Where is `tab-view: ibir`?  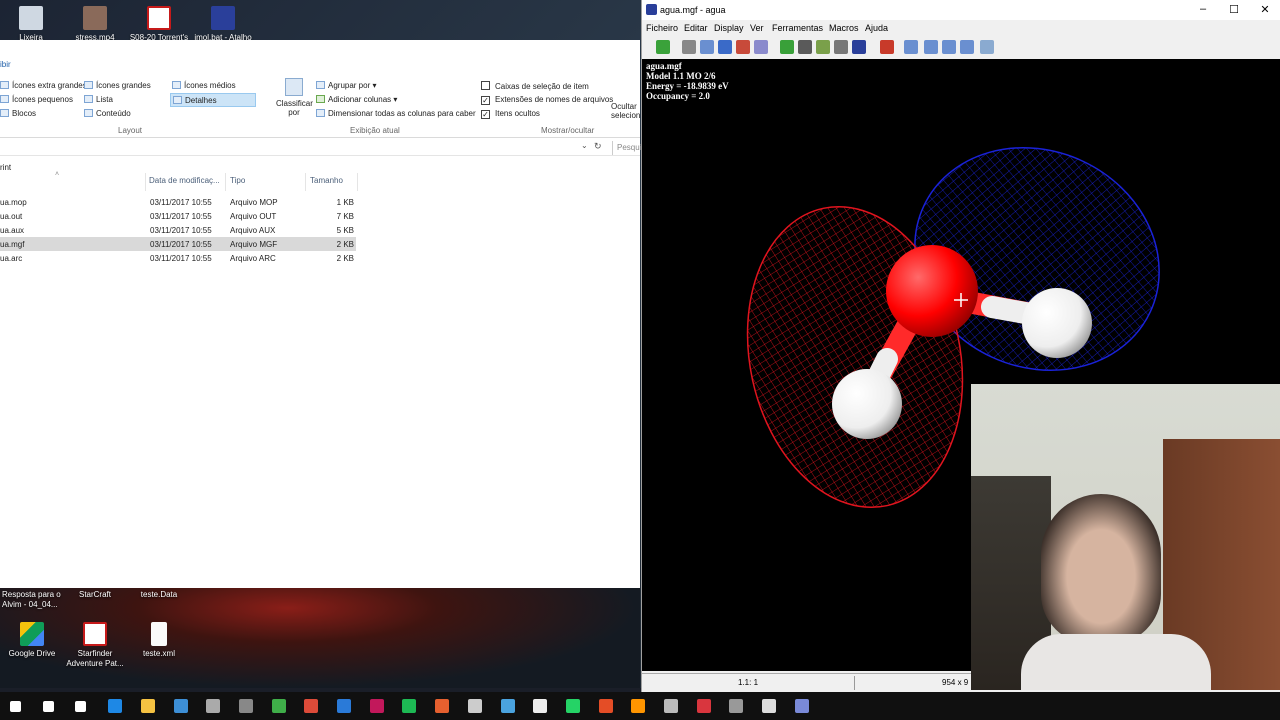 tab-view: ibir is located at coordinates (7, 67).